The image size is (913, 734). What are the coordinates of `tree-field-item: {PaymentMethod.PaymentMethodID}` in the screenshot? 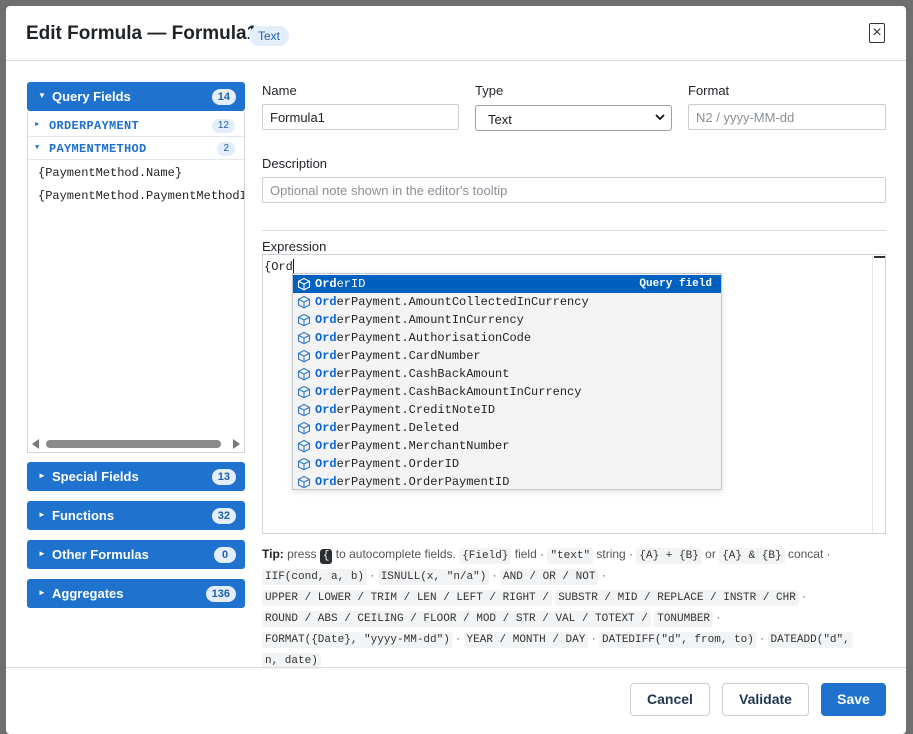 It's located at (136, 196).